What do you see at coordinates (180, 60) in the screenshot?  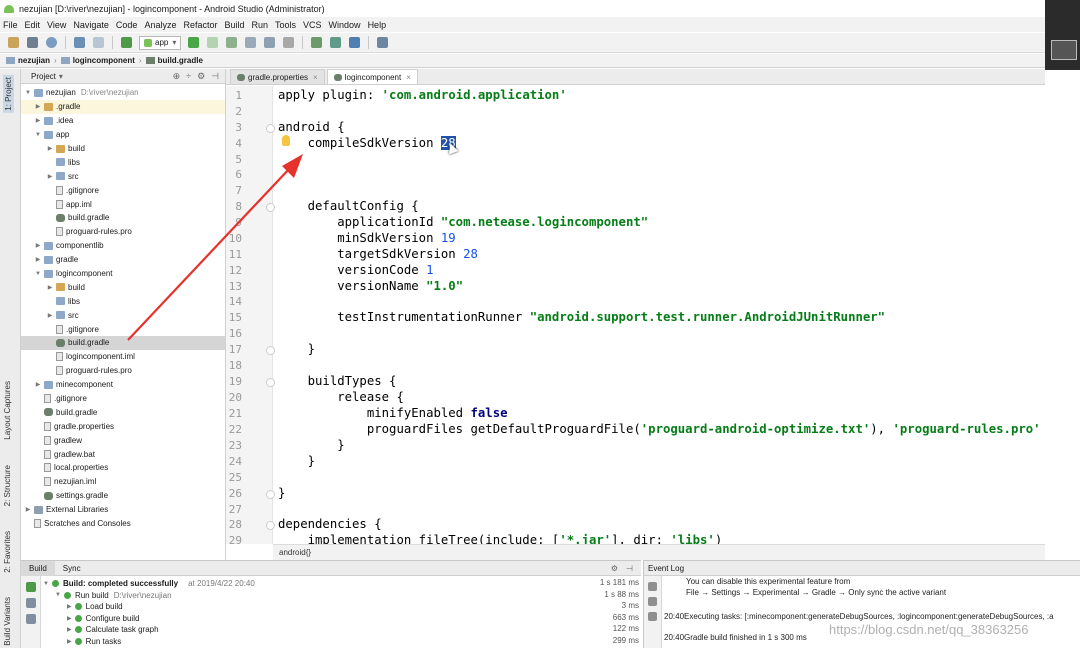 I see `crumb-file: build.gradle` at bounding box center [180, 60].